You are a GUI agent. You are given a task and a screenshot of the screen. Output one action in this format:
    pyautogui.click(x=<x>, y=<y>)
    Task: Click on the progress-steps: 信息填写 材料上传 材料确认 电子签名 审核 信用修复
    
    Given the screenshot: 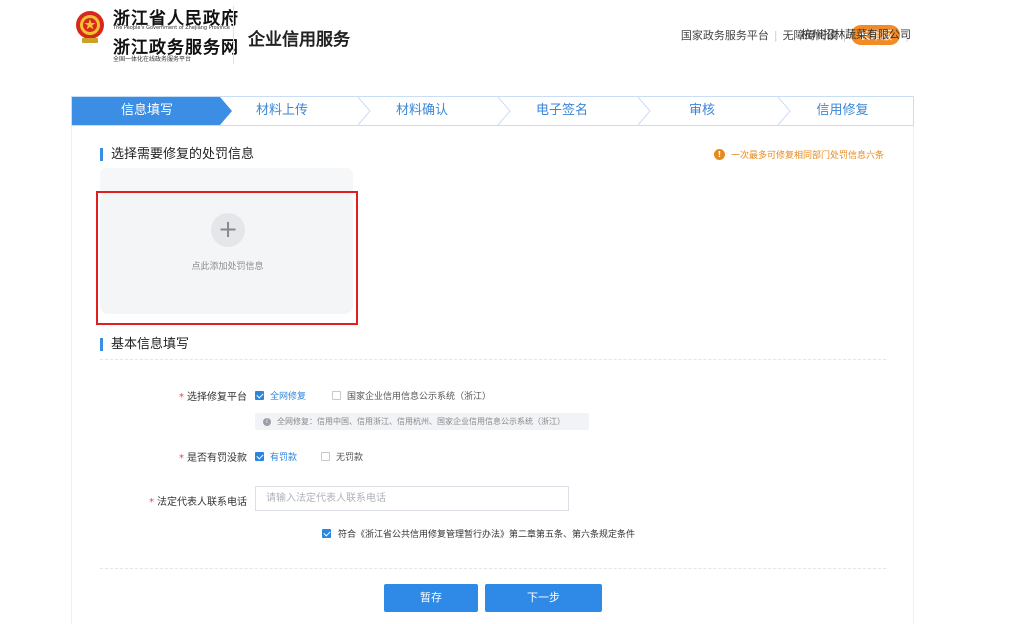 What is the action you would take?
    pyautogui.click(x=492, y=111)
    